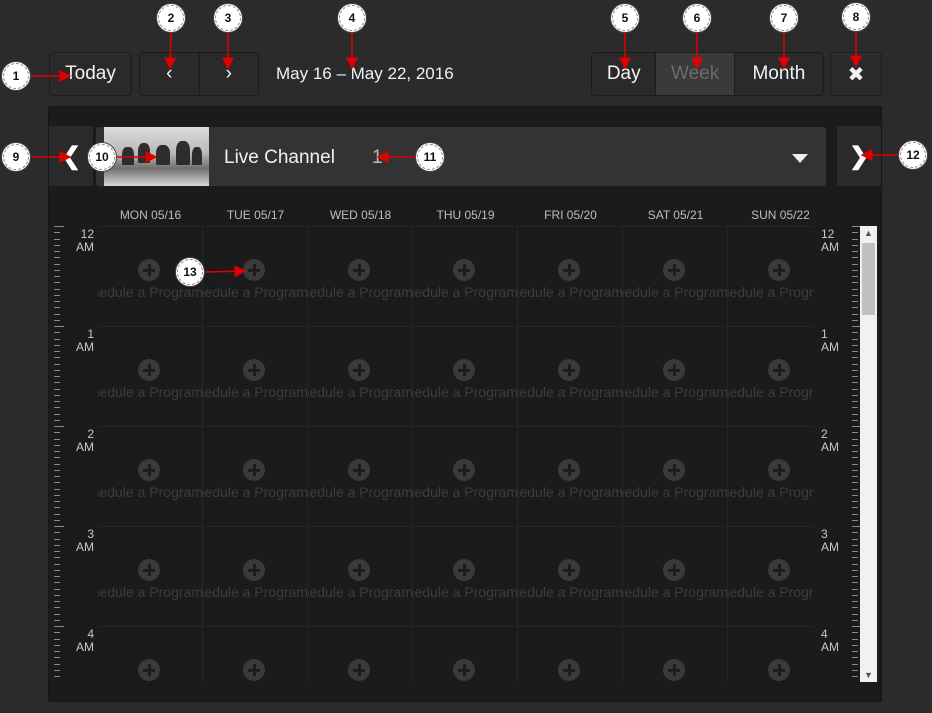 This screenshot has height=713, width=932. What do you see at coordinates (830, 247) in the screenshot?
I see `hour-ampm: AM` at bounding box center [830, 247].